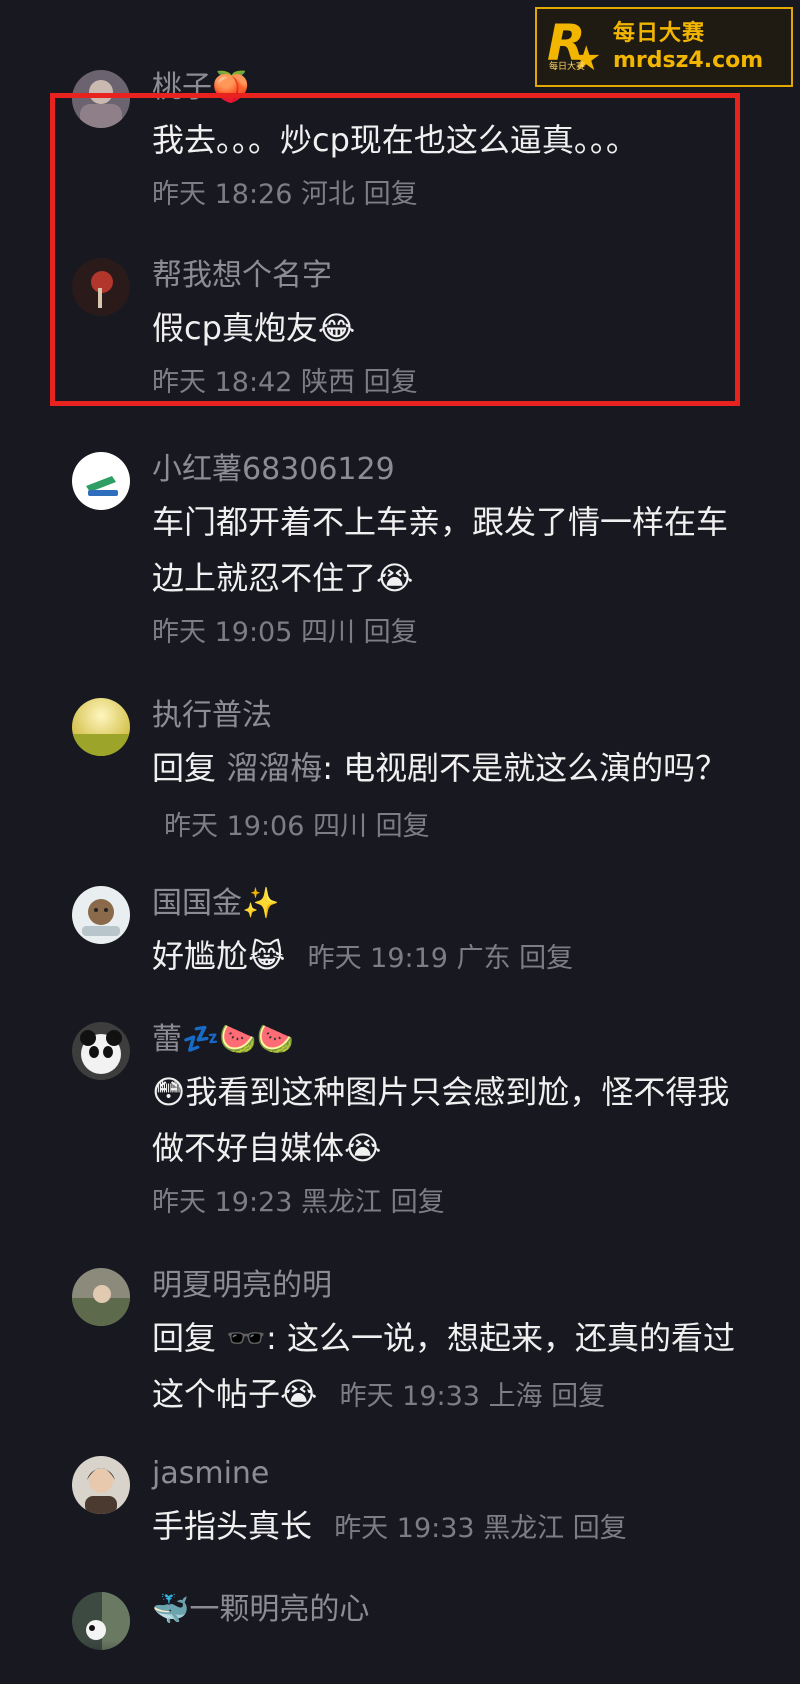  Describe the element at coordinates (328, 382) in the screenshot. I see `comment-location: 陕西` at that location.